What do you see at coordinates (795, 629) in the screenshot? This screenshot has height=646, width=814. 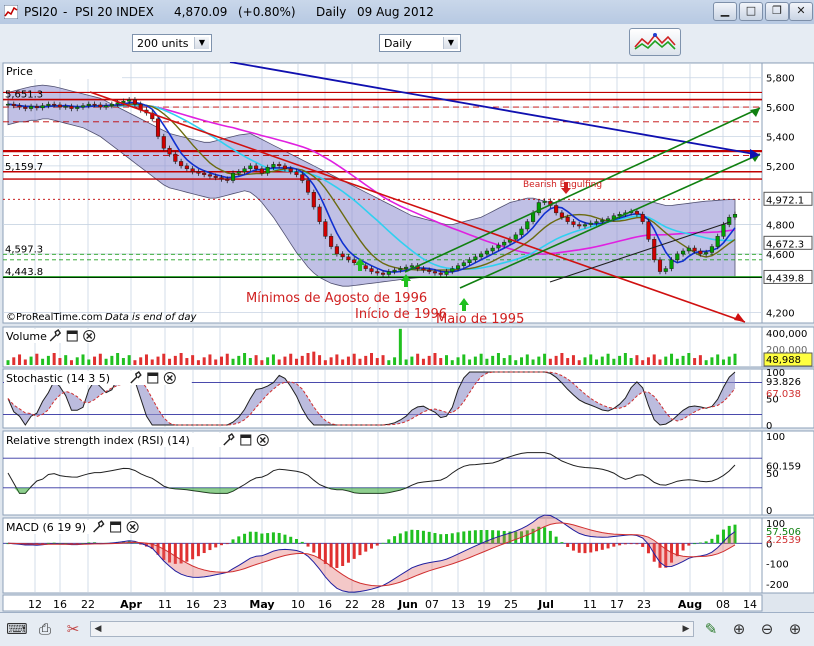 I see `zoom-in-icon: ⊕` at bounding box center [795, 629].